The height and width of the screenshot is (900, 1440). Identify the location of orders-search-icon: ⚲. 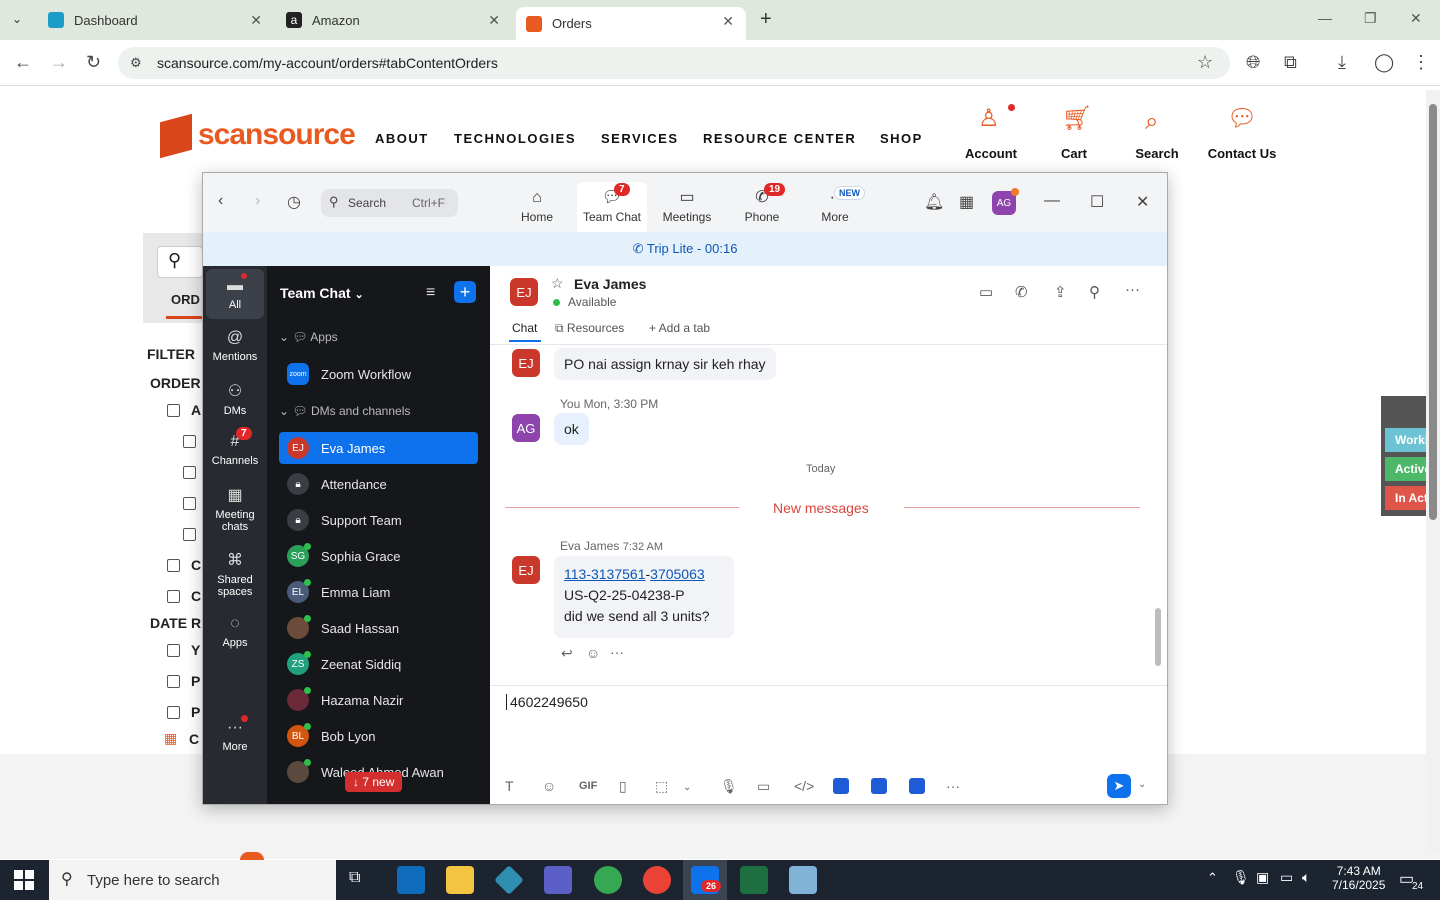
(174, 260).